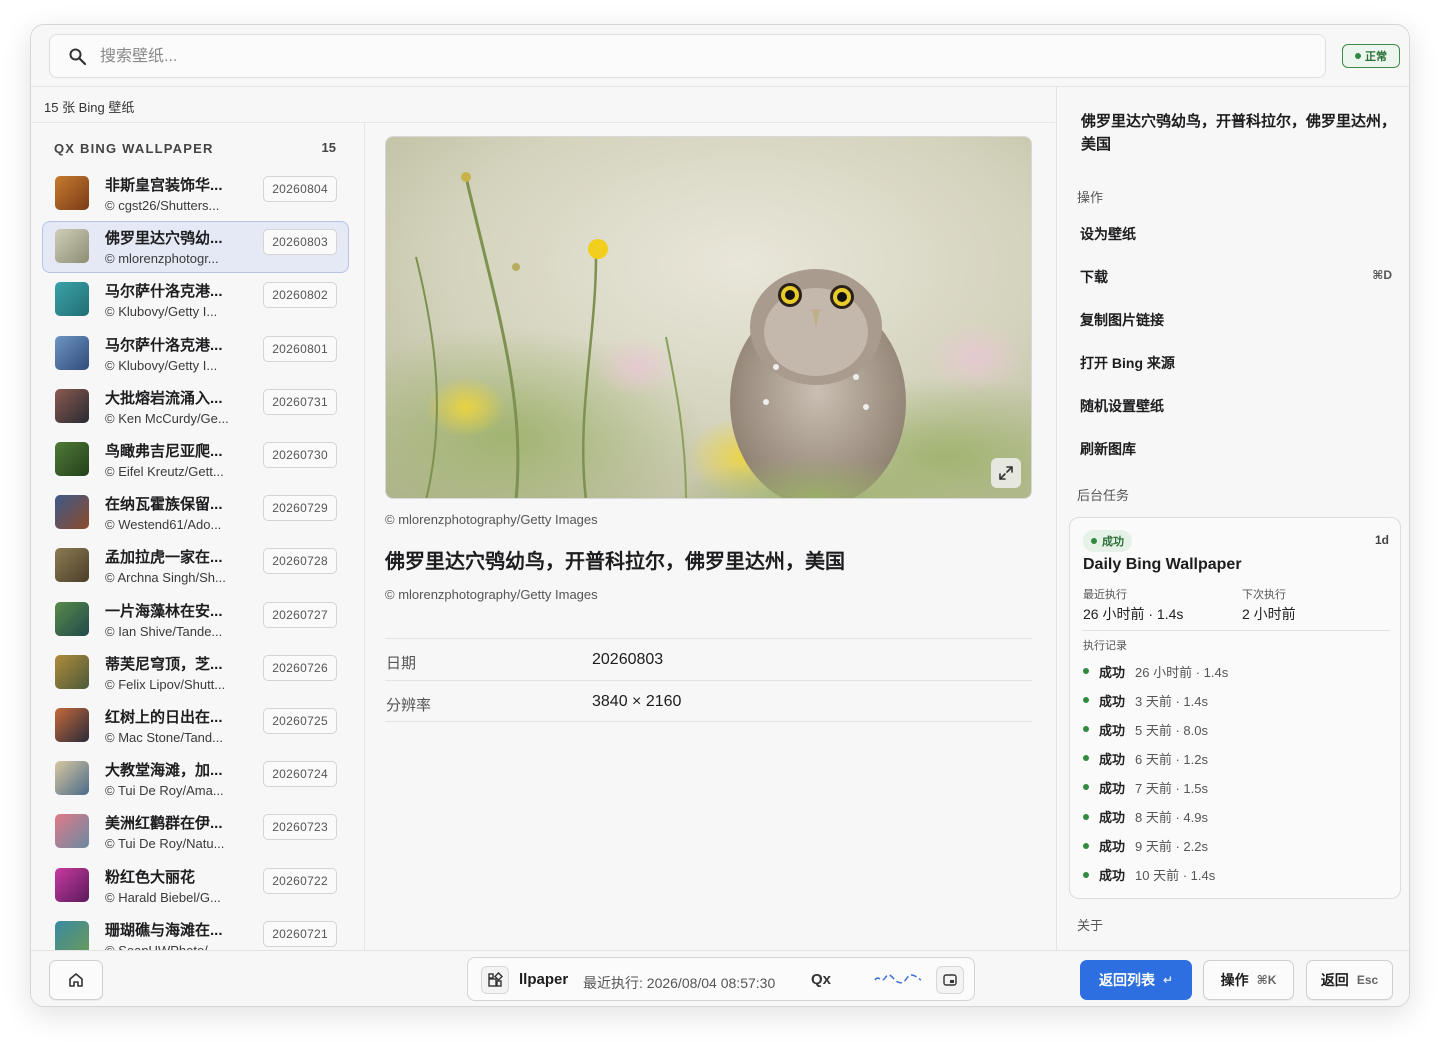  I want to click on history-row: 成功 8 天前 · 4.9s, so click(1145, 817).